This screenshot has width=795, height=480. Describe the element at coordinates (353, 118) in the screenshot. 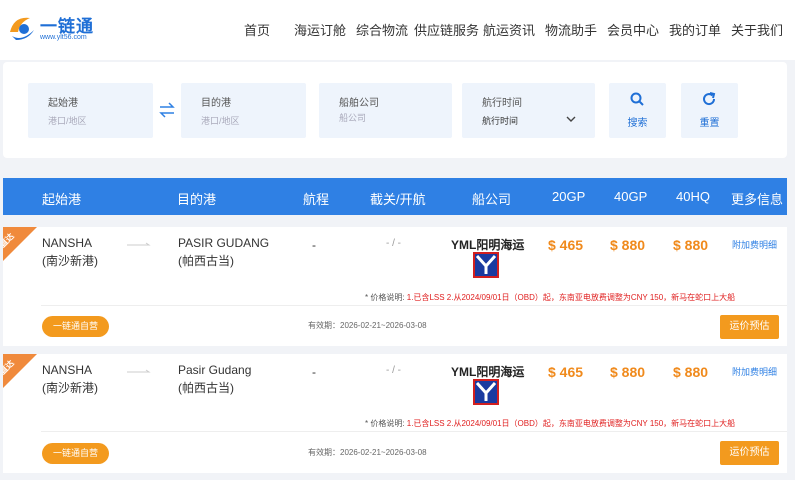

I see `carrier-placeholder: 船公司` at that location.